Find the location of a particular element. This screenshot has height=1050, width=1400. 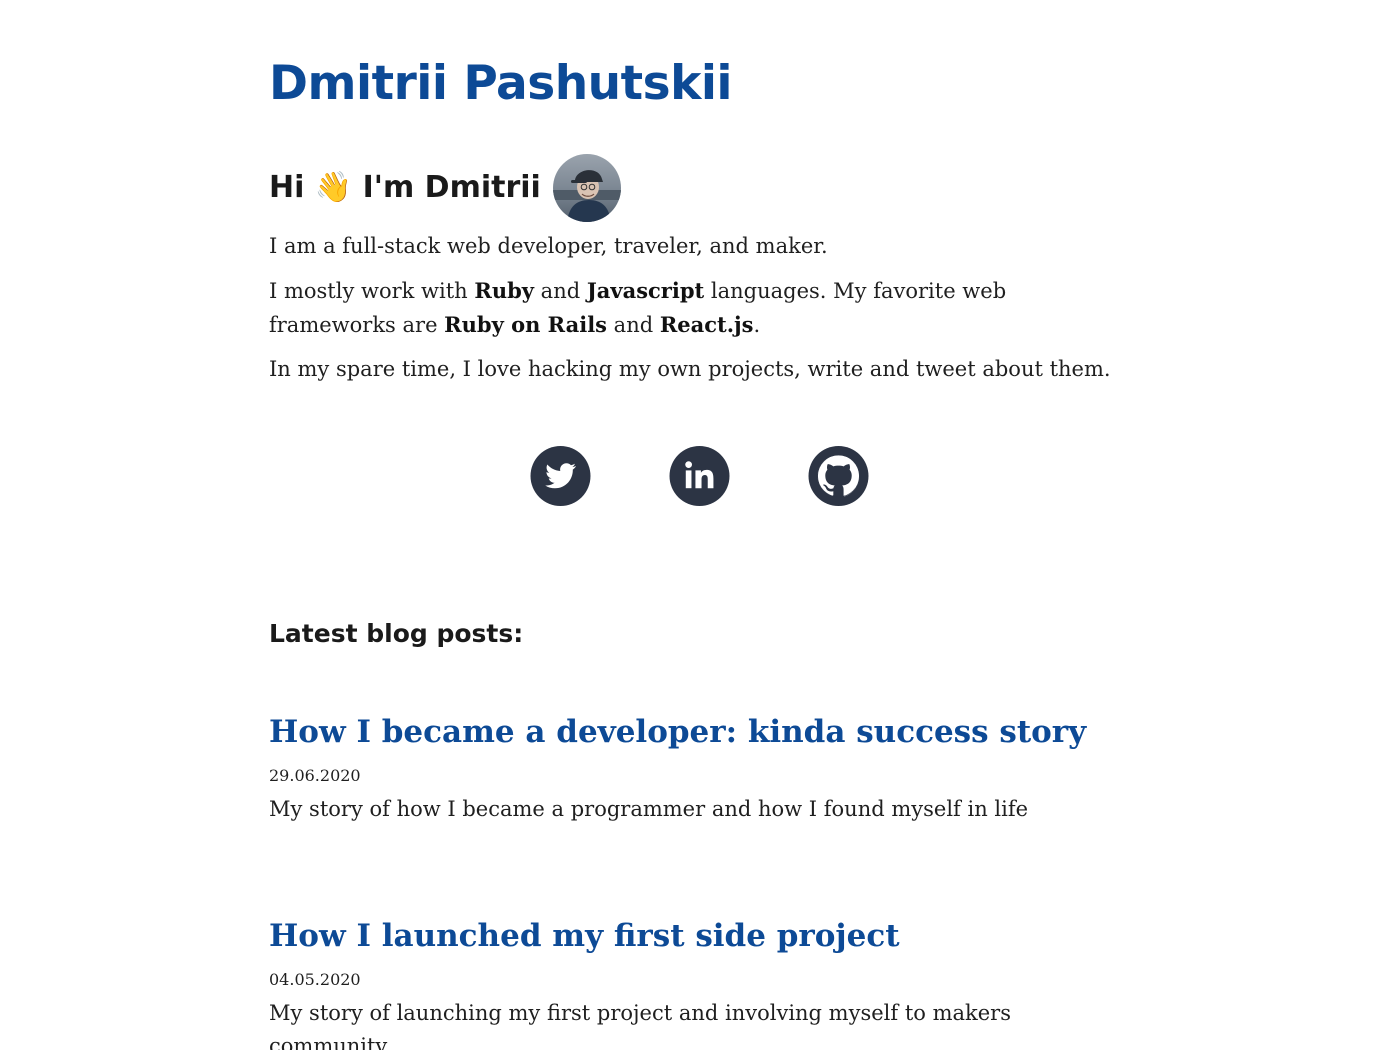

blog-heading: Latest blog posts: is located at coordinates (396, 633).